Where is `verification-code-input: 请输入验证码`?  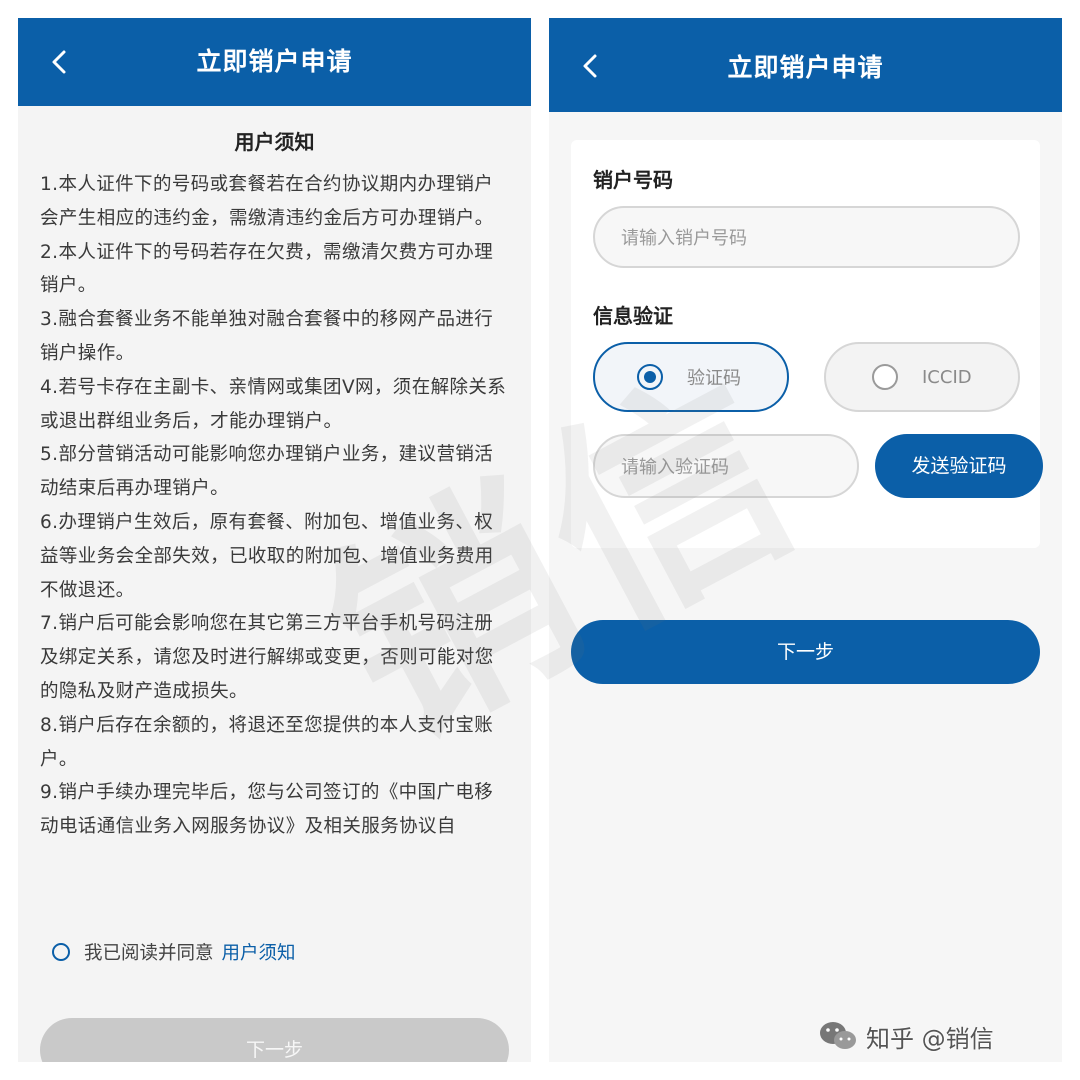 verification-code-input: 请输入验证码 is located at coordinates (726, 466).